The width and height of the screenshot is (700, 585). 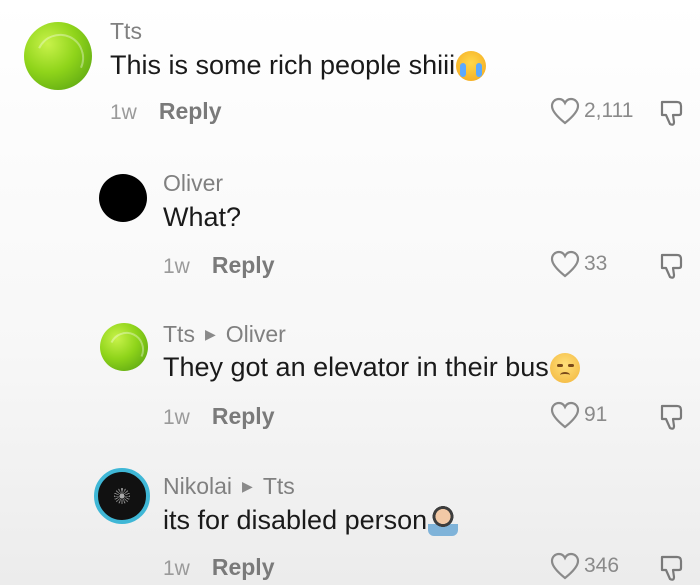 I want to click on avatar-image, so click(x=122, y=496).